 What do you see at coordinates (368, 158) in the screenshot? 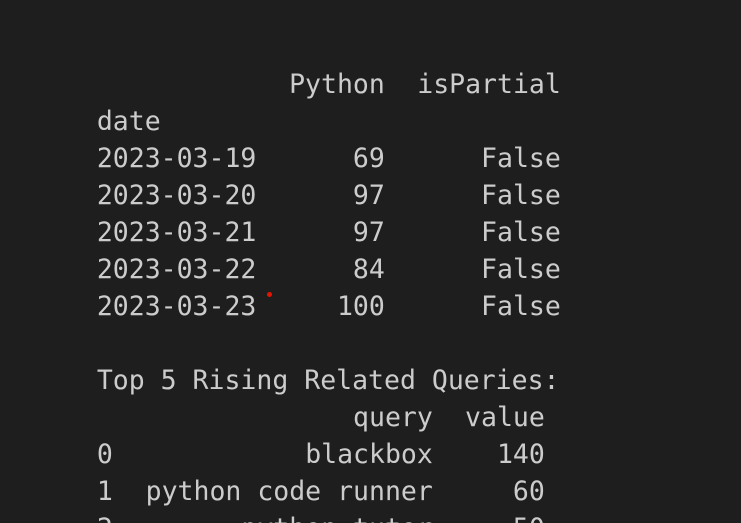
I see `python-value-cell: 69` at bounding box center [368, 158].